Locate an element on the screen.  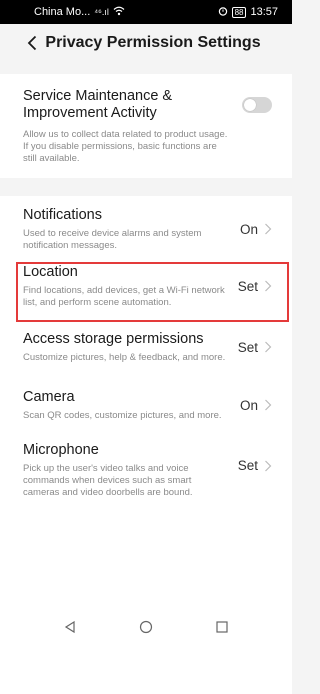
toggle-knob is located at coordinates (250, 105).